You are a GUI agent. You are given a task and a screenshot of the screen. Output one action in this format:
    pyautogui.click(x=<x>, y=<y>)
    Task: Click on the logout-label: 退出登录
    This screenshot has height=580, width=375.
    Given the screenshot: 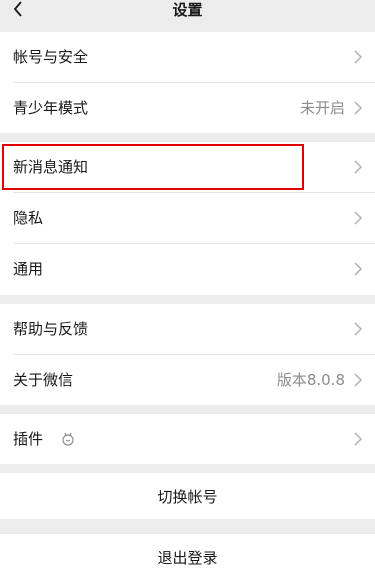 What is the action you would take?
    pyautogui.click(x=187, y=557)
    